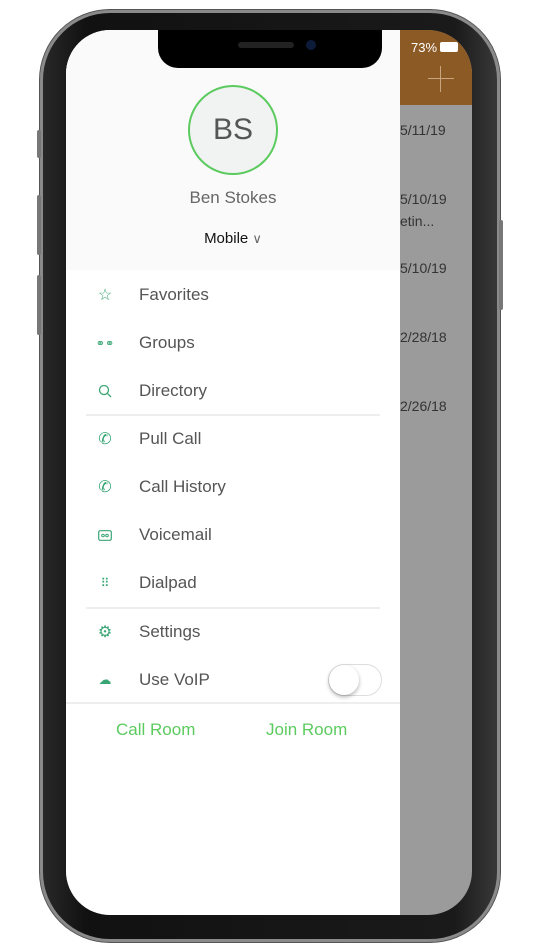 The image size is (534, 950). What do you see at coordinates (105, 343) in the screenshot?
I see `groups-icon: ⚭⚭` at bounding box center [105, 343].